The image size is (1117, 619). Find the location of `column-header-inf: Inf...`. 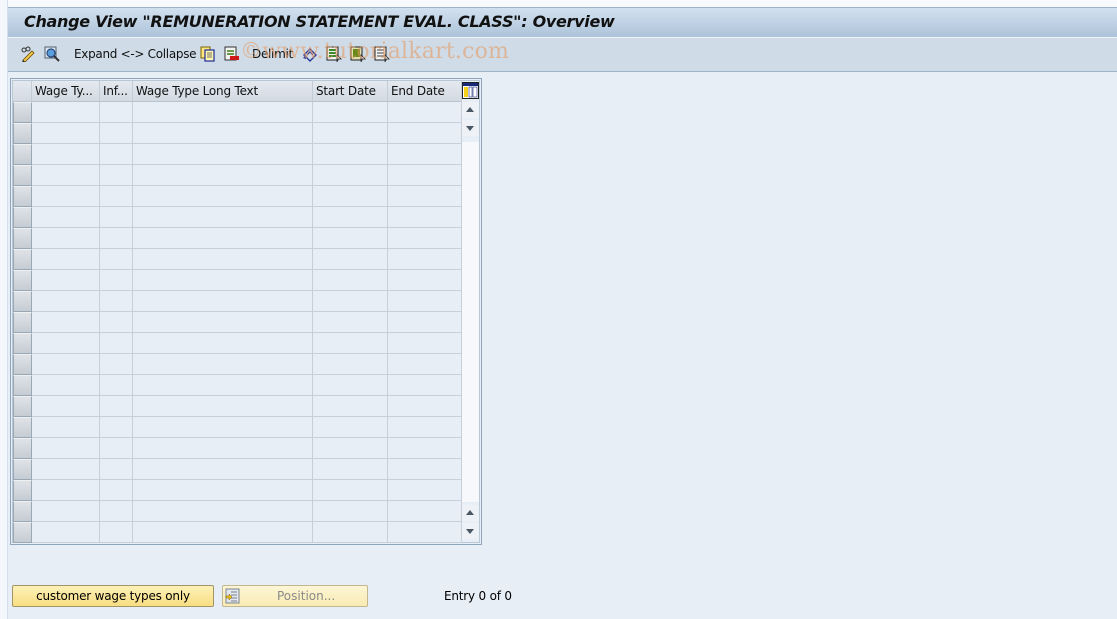

column-header-inf: Inf... is located at coordinates (116, 91).